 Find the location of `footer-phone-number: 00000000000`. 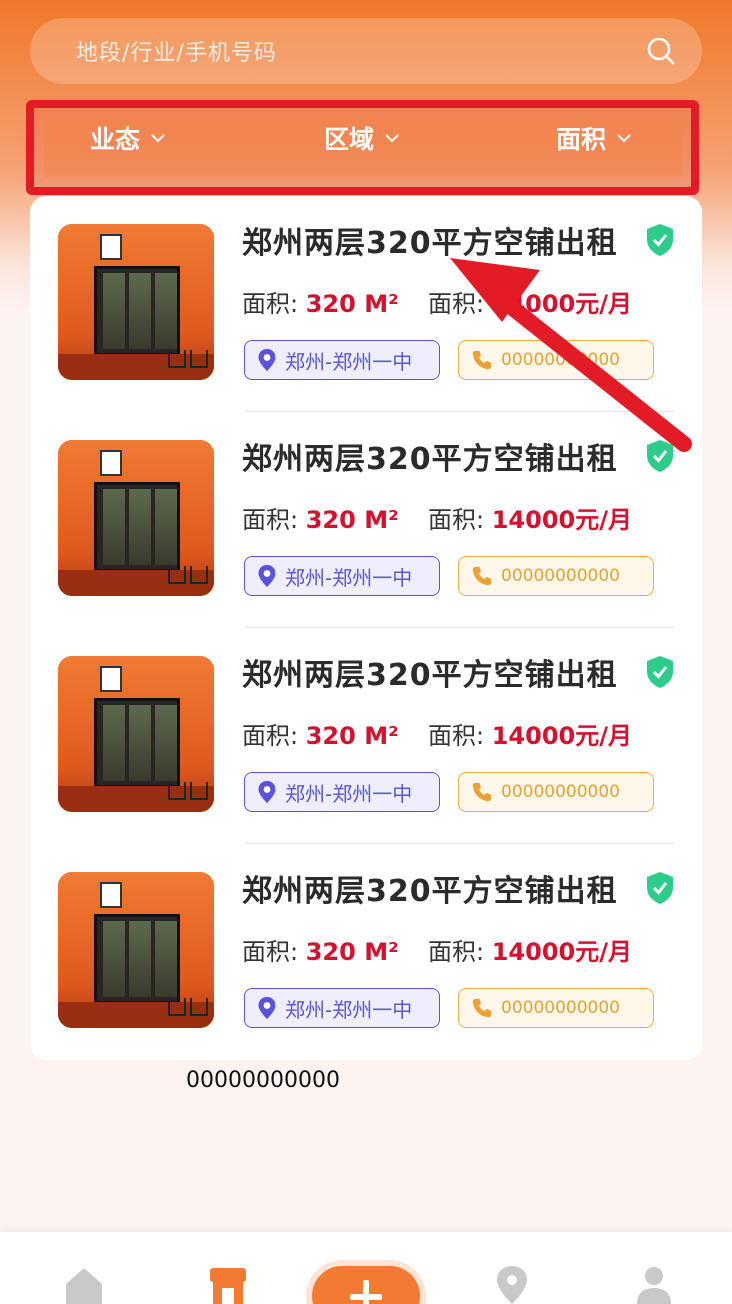

footer-phone-number: 00000000000 is located at coordinates (263, 1080).